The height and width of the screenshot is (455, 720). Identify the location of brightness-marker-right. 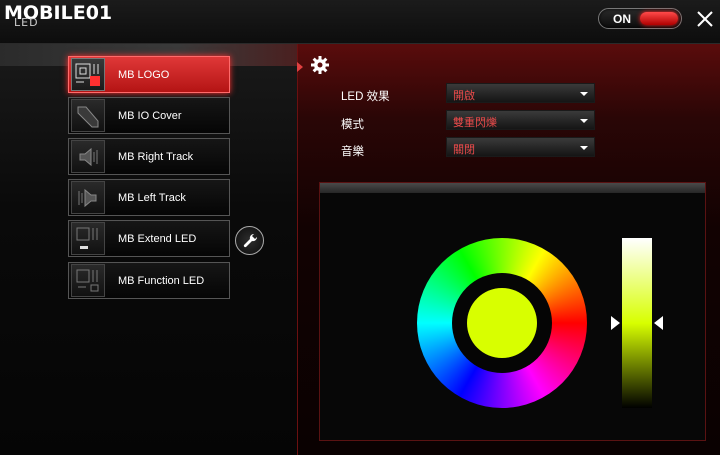
(658, 323).